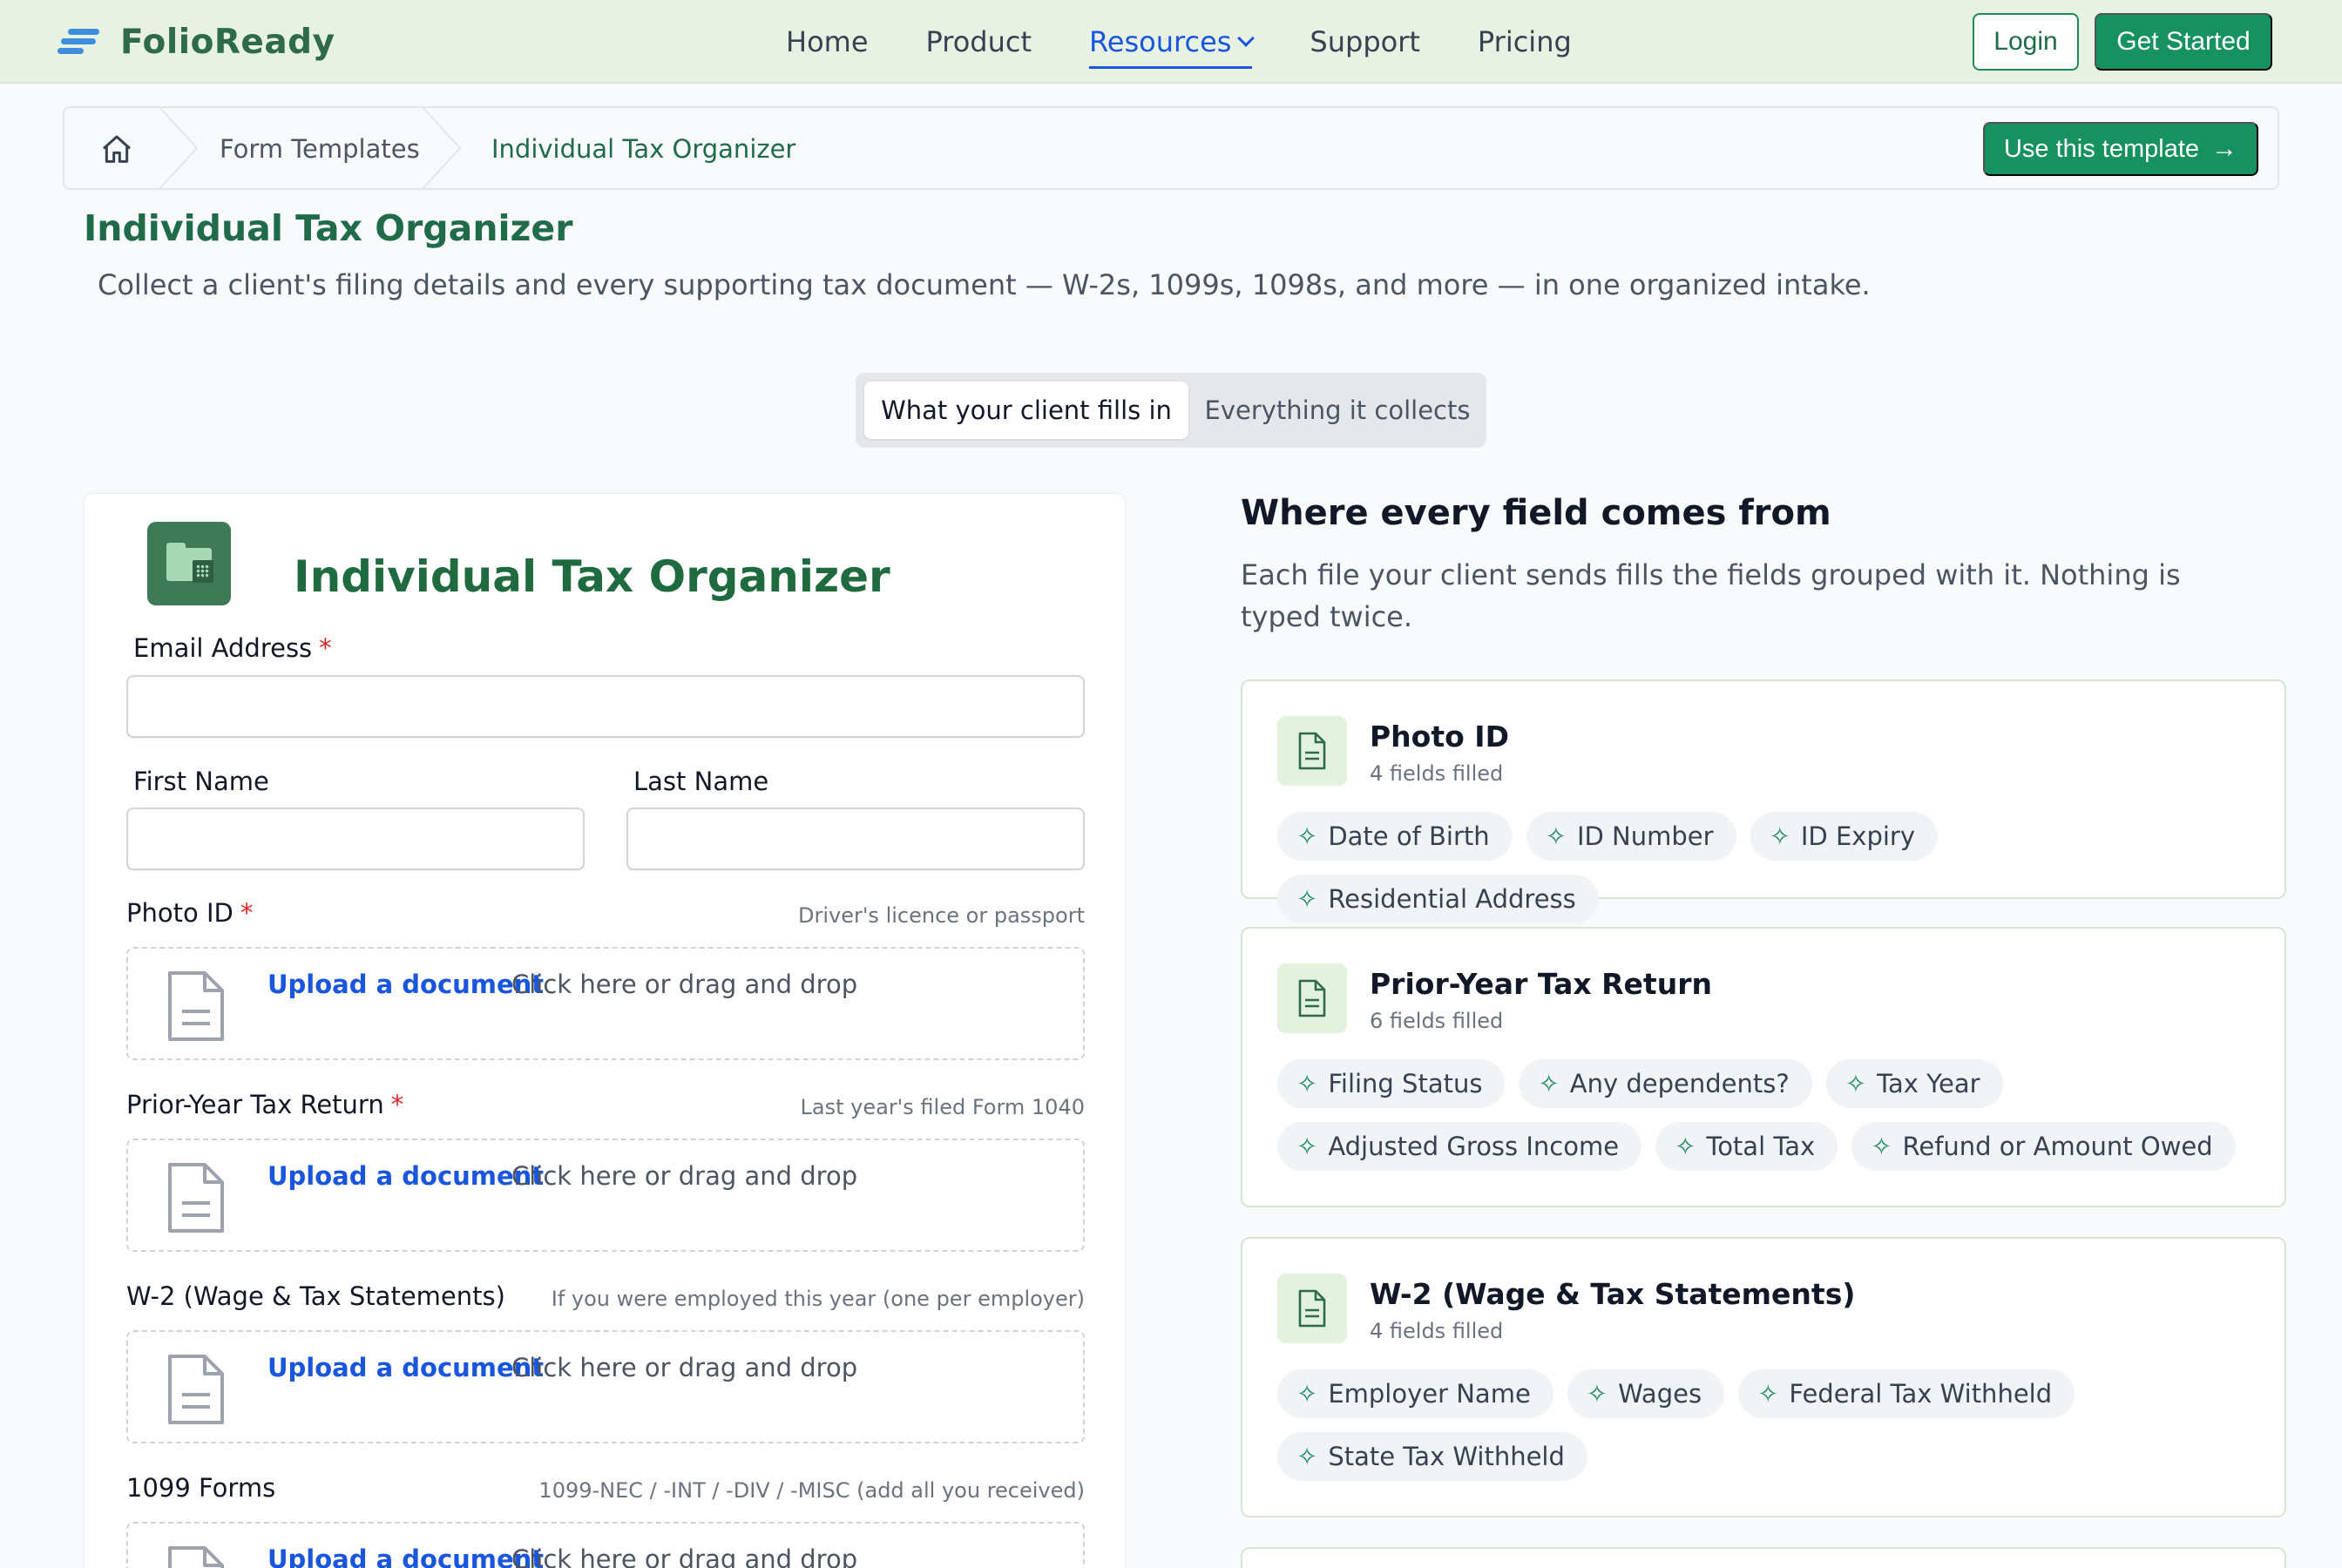 The width and height of the screenshot is (2342, 1568). What do you see at coordinates (1474, 1146) in the screenshot?
I see `field-chip-label: Adjusted Gross Income` at bounding box center [1474, 1146].